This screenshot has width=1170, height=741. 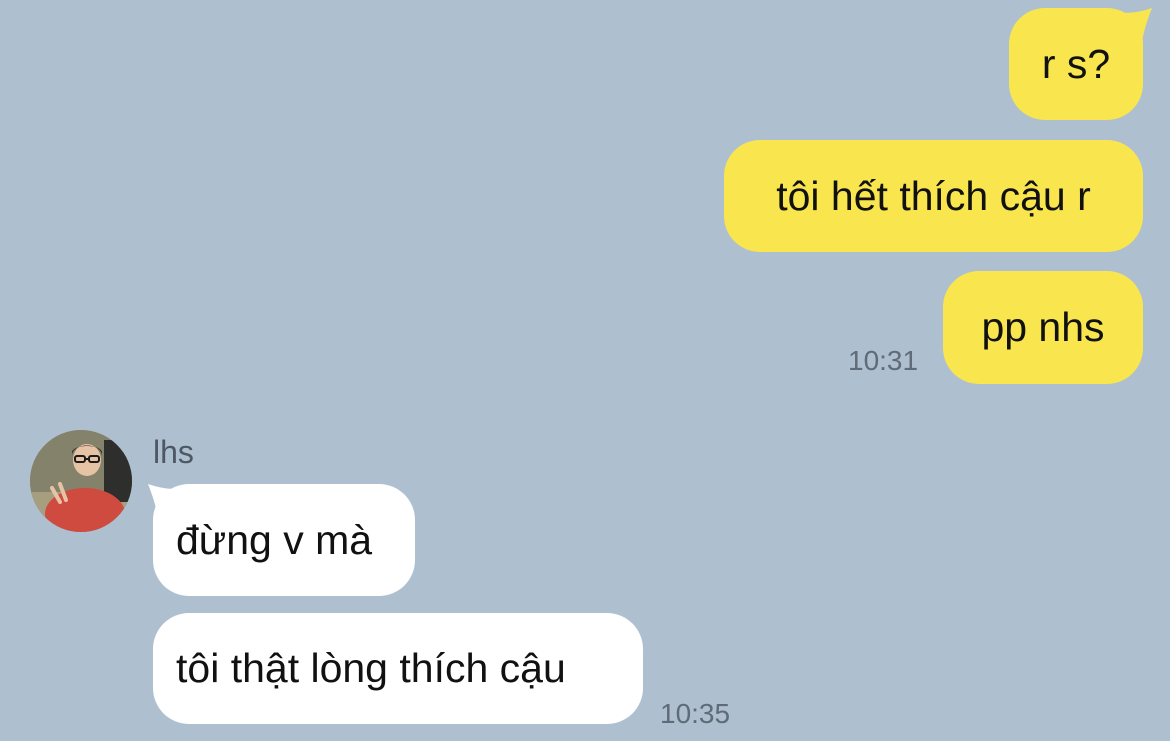 I want to click on outgoing-message: r s?, so click(x=1076, y=64).